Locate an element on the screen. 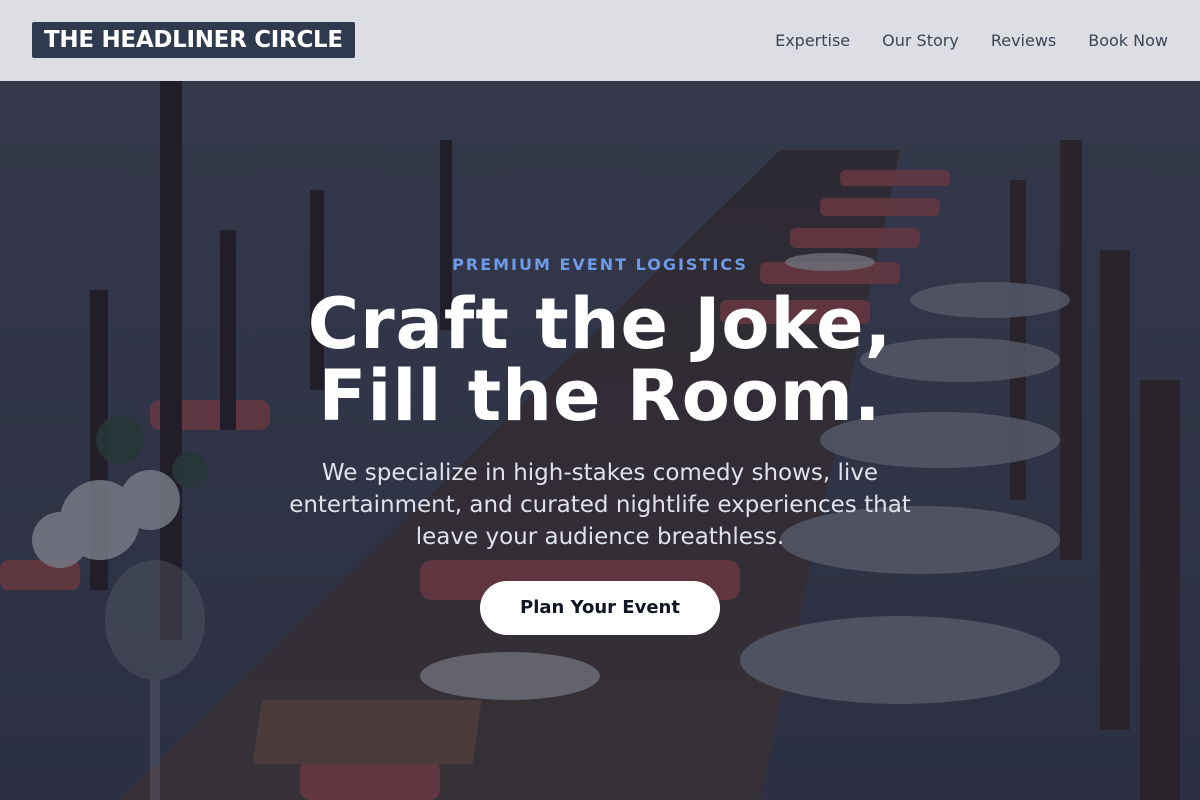 The height and width of the screenshot is (800, 1200). nav-link-our-story: Our Story is located at coordinates (920, 40).